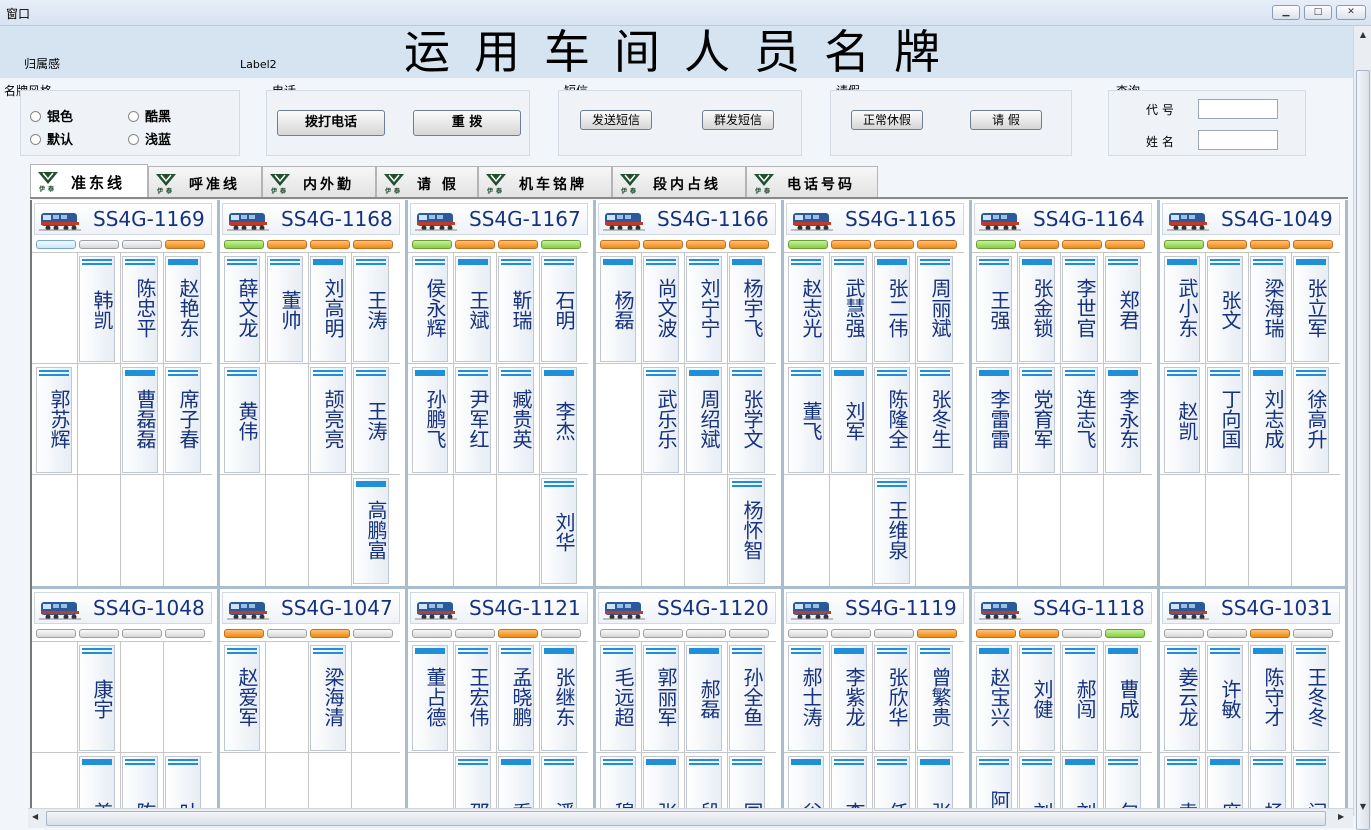  Describe the element at coordinates (311, 608) in the screenshot. I see `locomotive-header: SS4G-1047` at that location.